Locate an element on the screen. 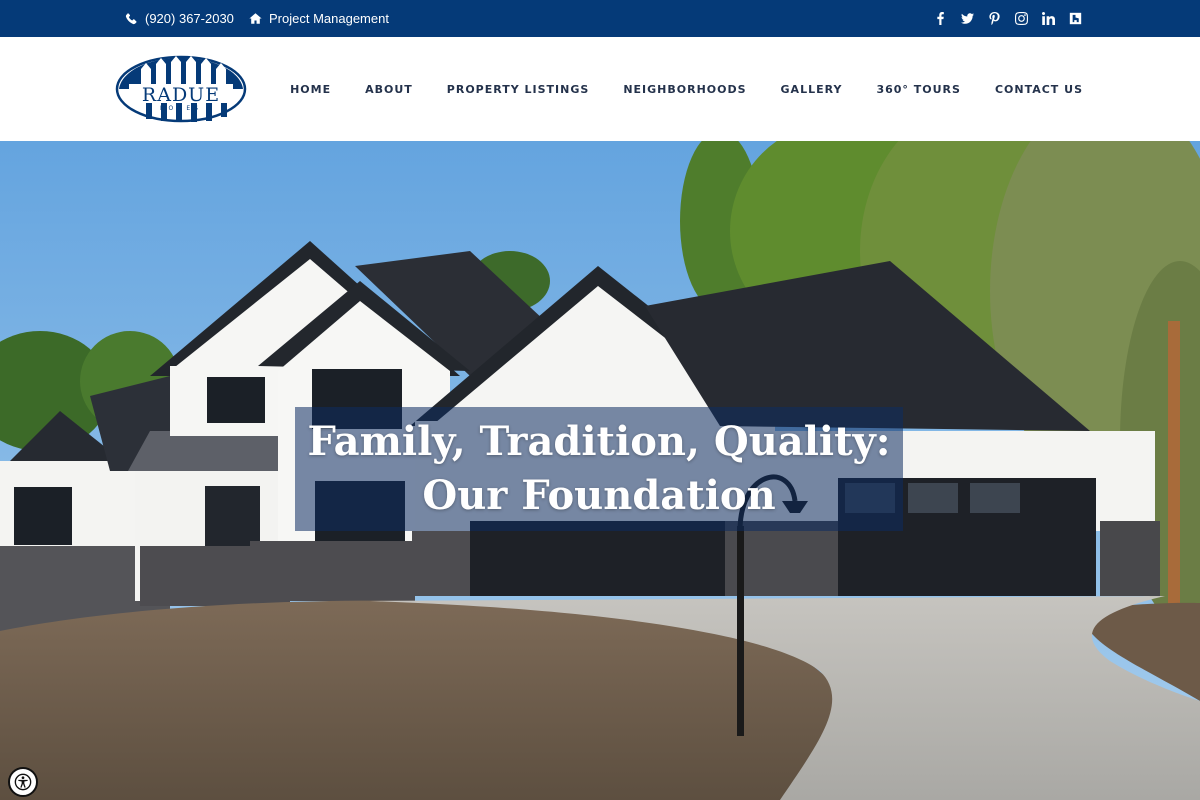  twitter-icon is located at coordinates (967, 19).